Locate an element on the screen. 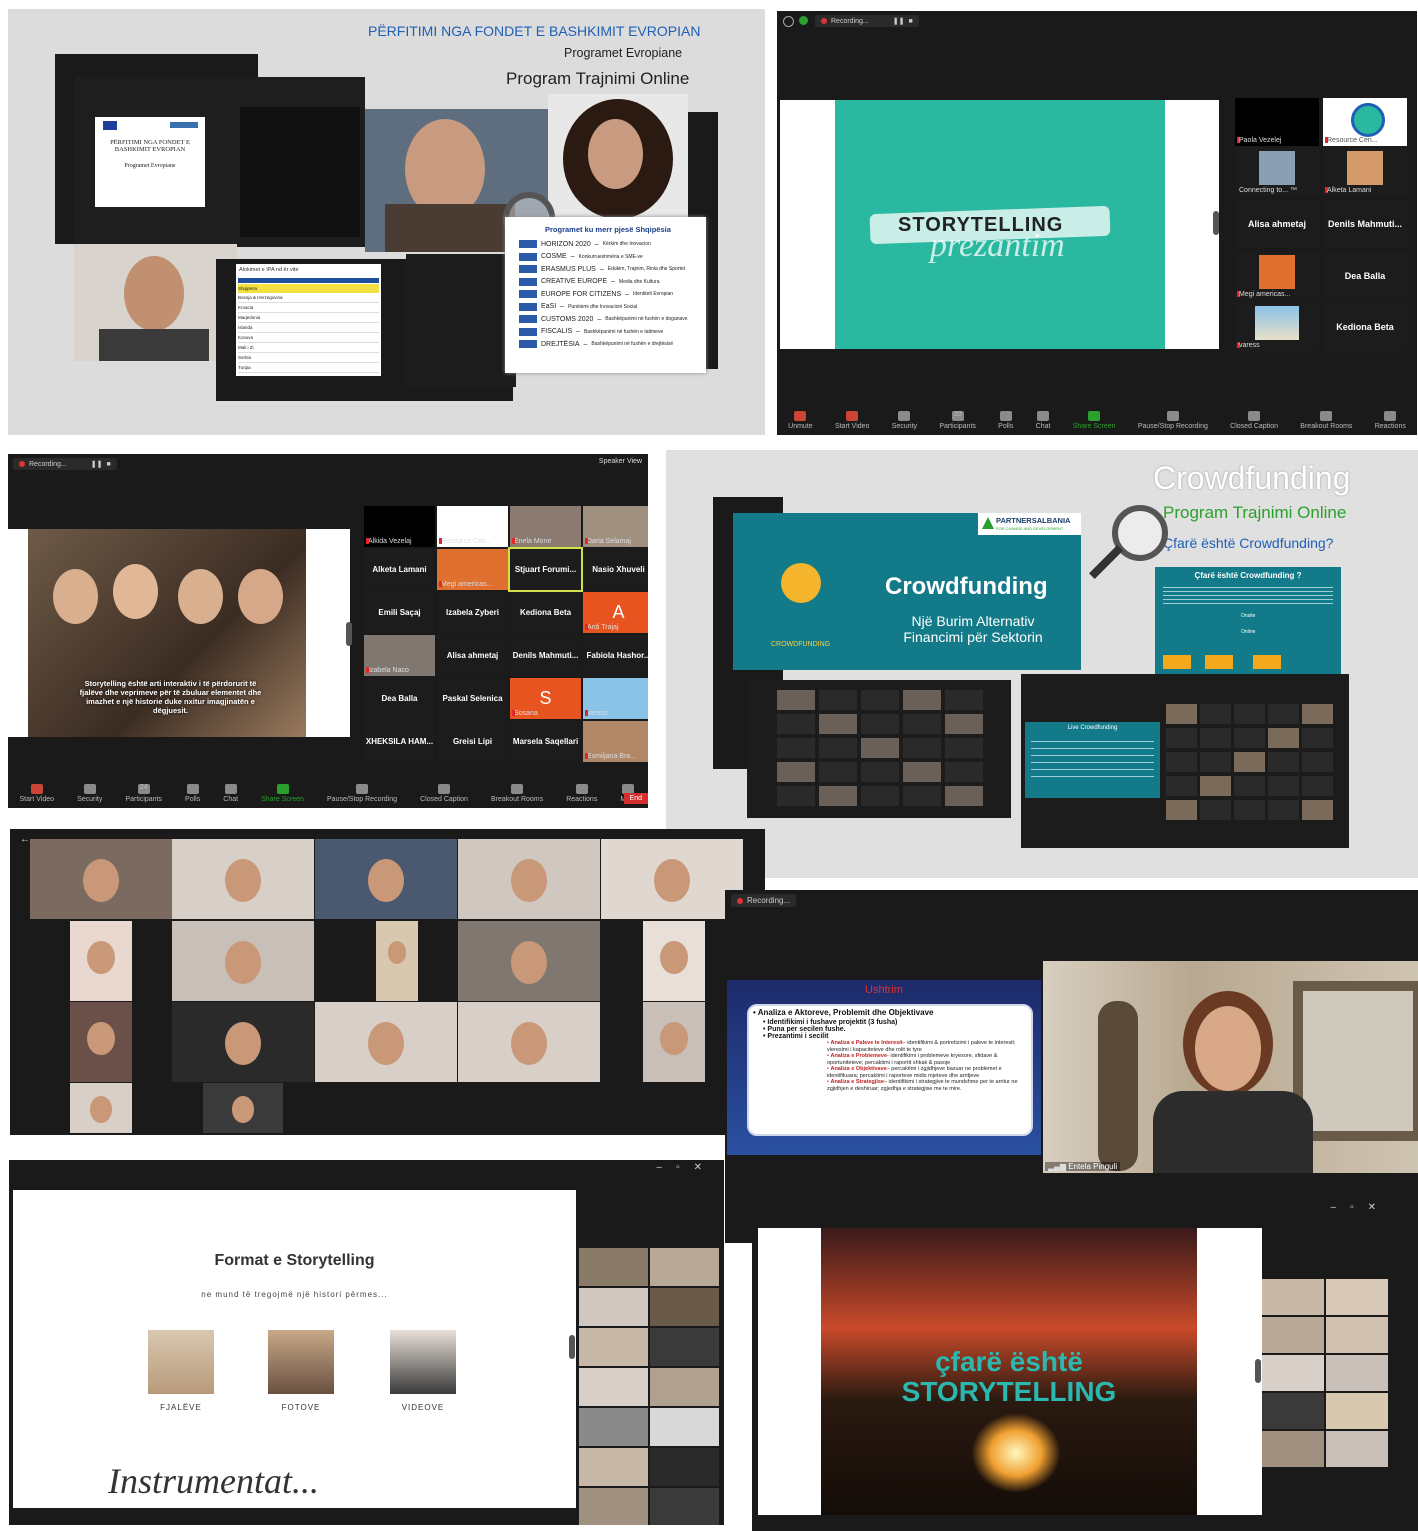 The width and height of the screenshot is (1418, 1531). toolbar-unmute: Unmute is located at coordinates (800, 420).